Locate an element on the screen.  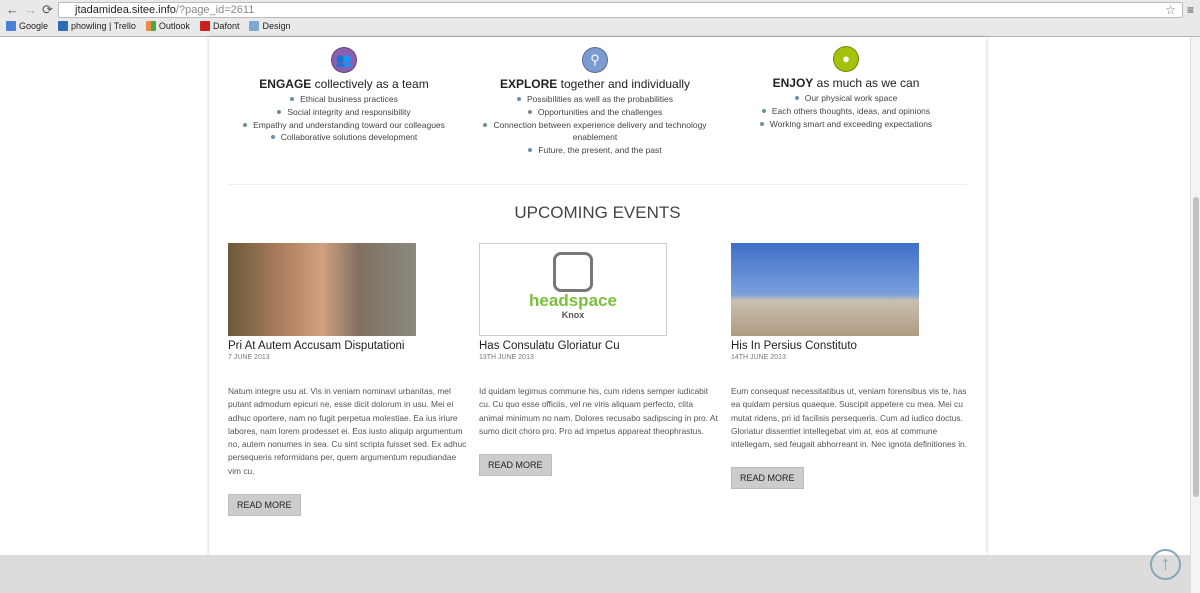
reload-icon: ⟳ is located at coordinates (47, 10).